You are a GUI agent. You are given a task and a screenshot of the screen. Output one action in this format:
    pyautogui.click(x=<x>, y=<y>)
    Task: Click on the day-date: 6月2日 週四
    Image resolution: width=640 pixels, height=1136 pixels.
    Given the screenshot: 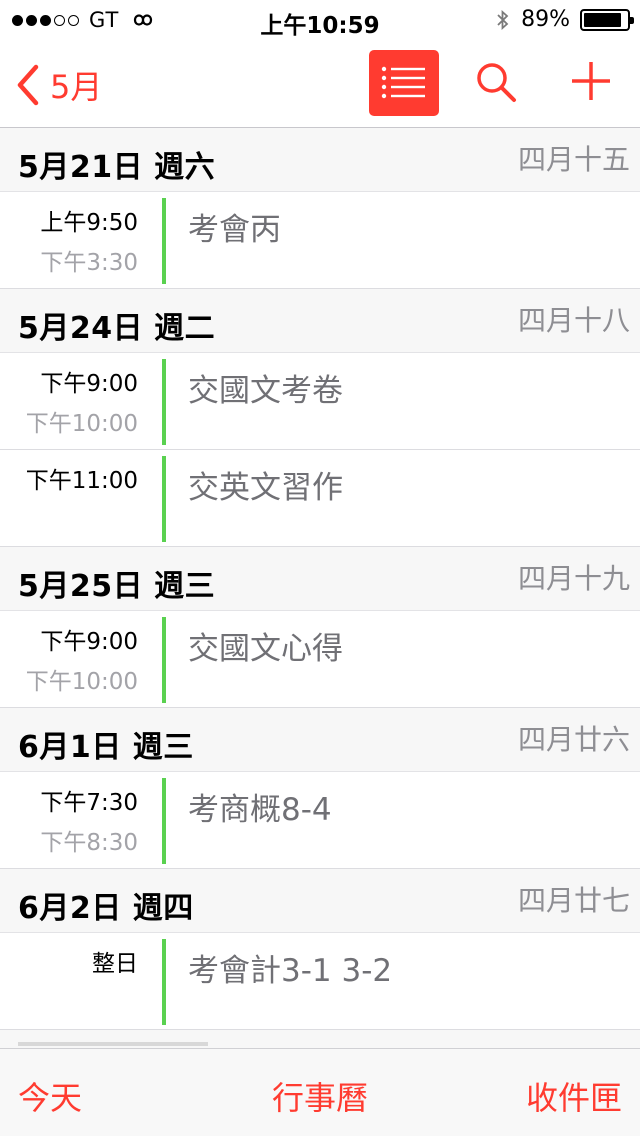 What is the action you would take?
    pyautogui.click(x=106, y=908)
    